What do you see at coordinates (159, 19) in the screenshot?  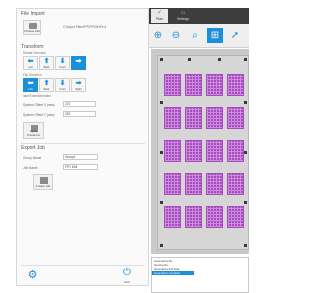 I see `tab-plan-label: Plan` at bounding box center [159, 19].